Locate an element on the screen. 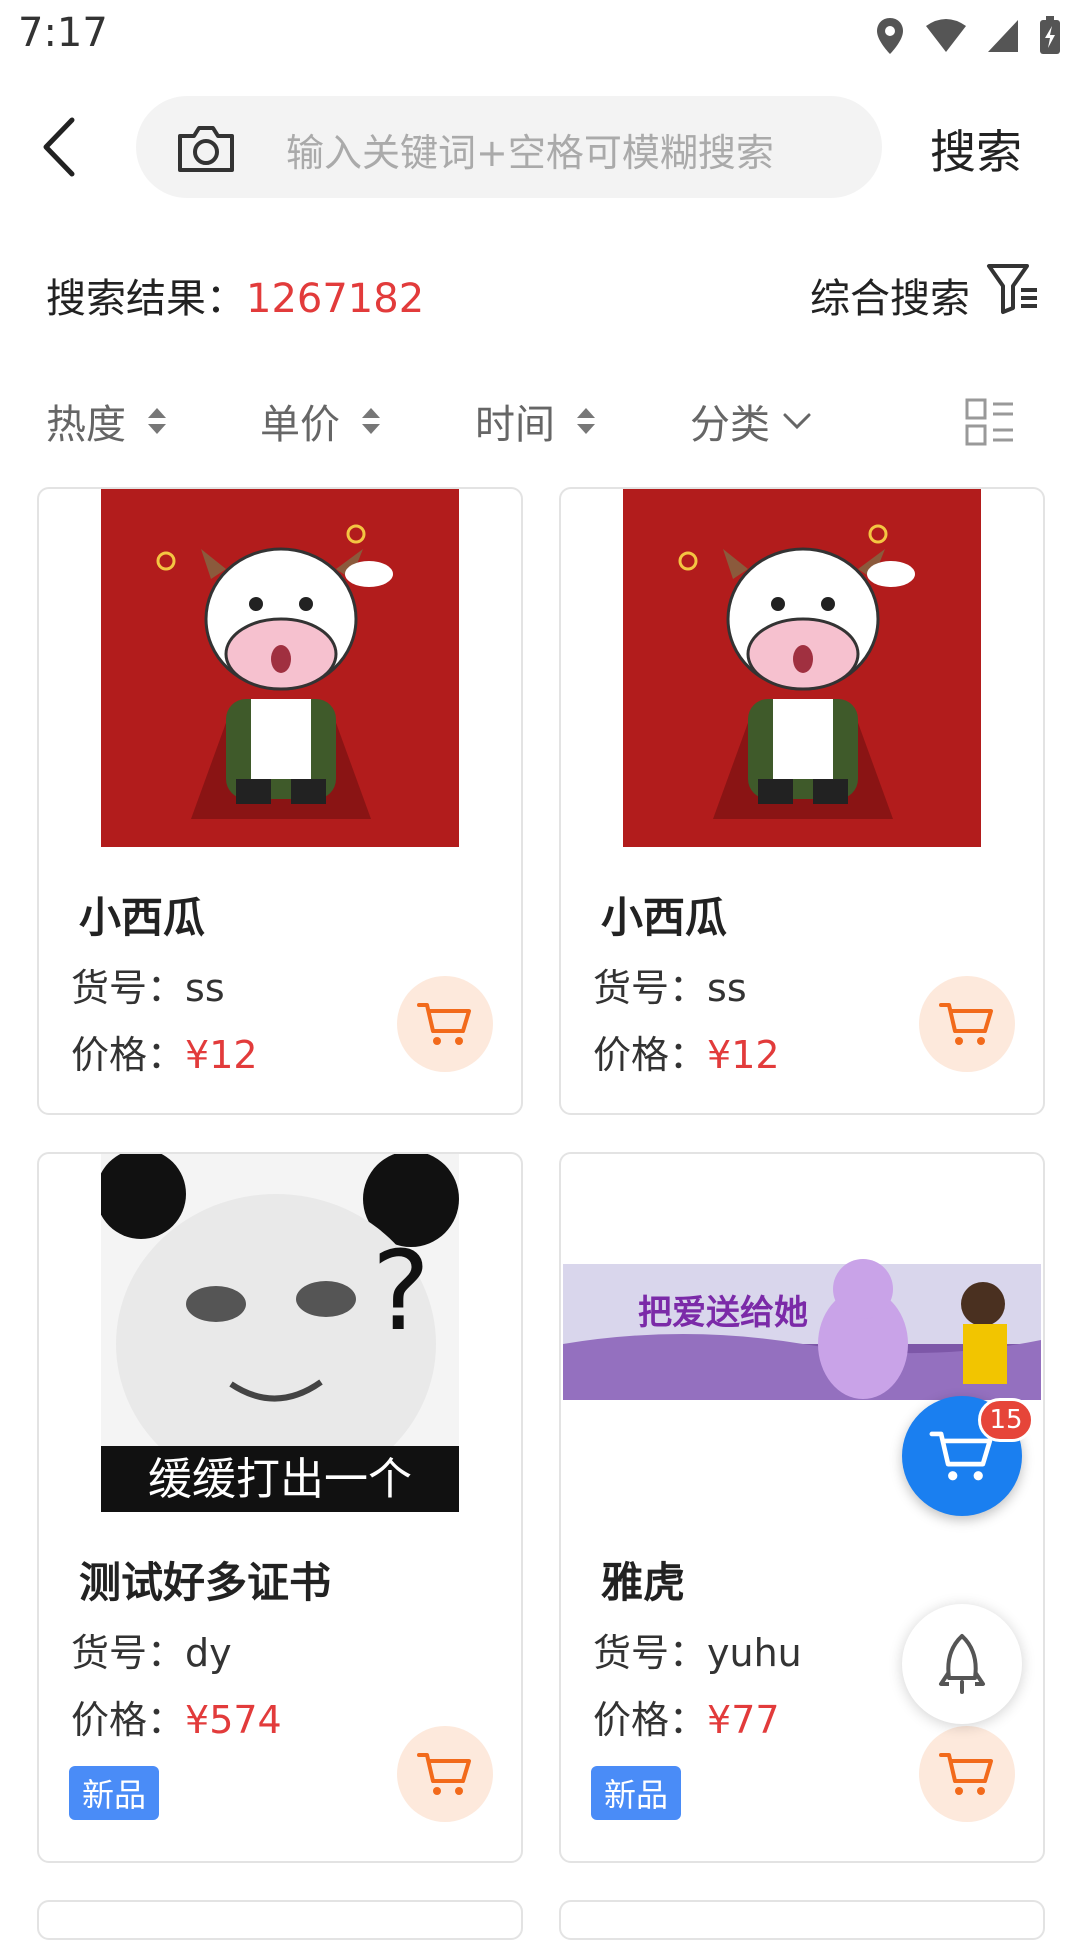 Image resolution: width=1080 pixels, height=1940 pixels. panda-meme-image: ? 缓缓打出一个 is located at coordinates (280, 1333).